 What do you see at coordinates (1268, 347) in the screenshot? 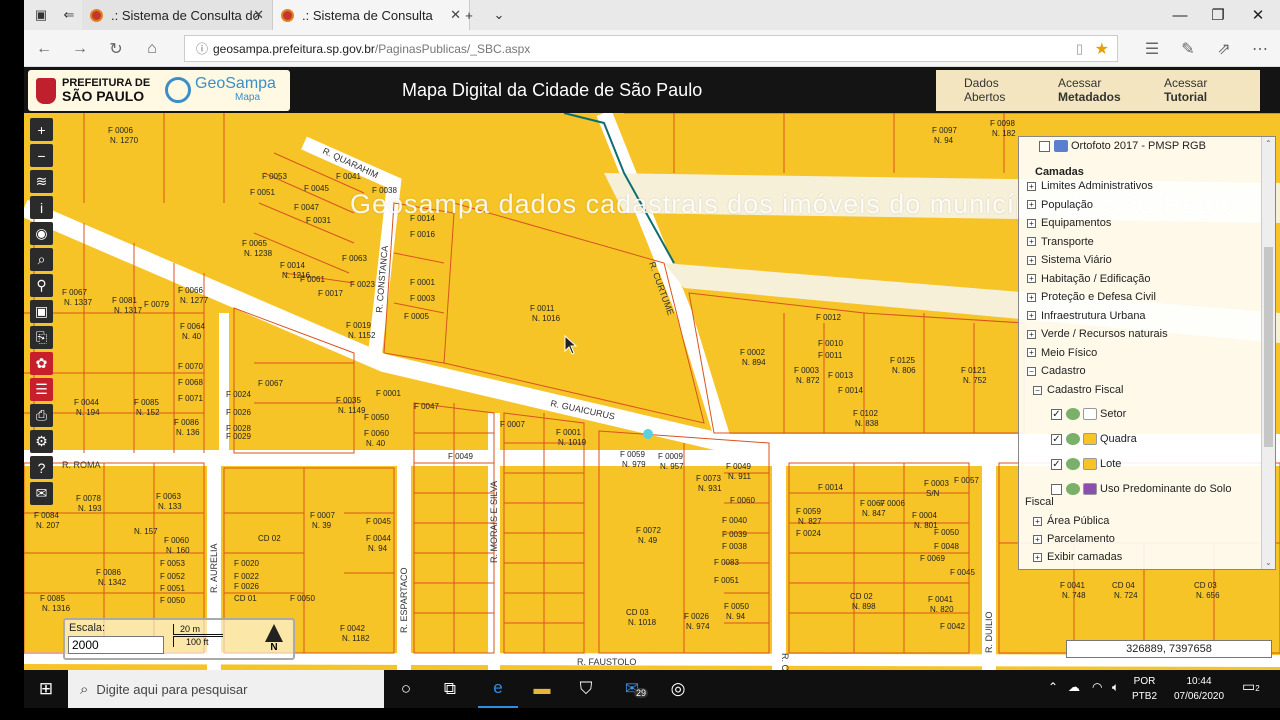
I see `scrollbar-thumb` at bounding box center [1268, 347].